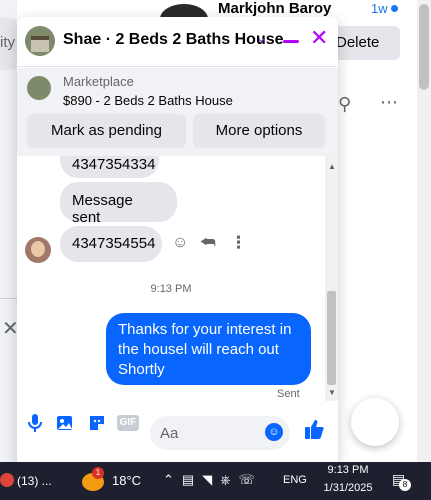 This screenshot has width=431, height=500. What do you see at coordinates (106, 131) in the screenshot?
I see `mark-as-pending-button: Mark as pending` at bounding box center [106, 131].